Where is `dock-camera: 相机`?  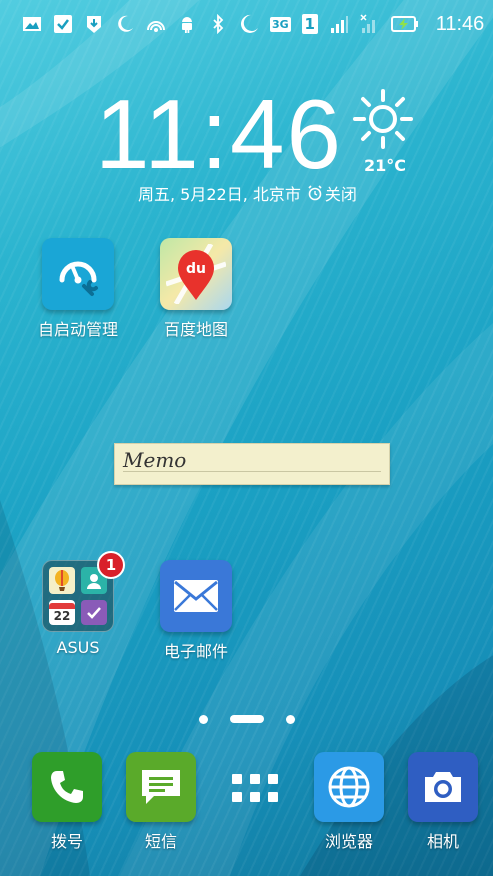 dock-camera: 相机 is located at coordinates (443, 802).